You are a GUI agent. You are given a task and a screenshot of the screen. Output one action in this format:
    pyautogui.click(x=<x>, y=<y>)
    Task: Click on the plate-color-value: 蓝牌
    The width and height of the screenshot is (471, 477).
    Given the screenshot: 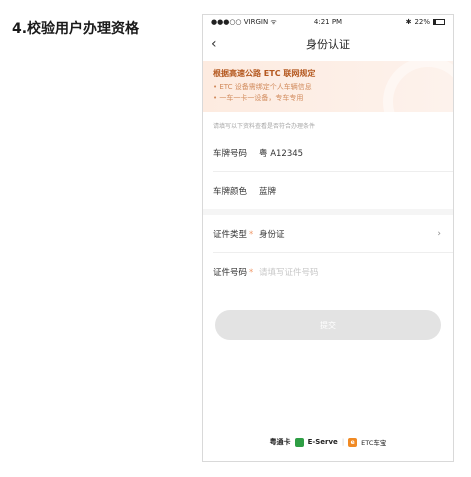 What is the action you would take?
    pyautogui.click(x=268, y=191)
    